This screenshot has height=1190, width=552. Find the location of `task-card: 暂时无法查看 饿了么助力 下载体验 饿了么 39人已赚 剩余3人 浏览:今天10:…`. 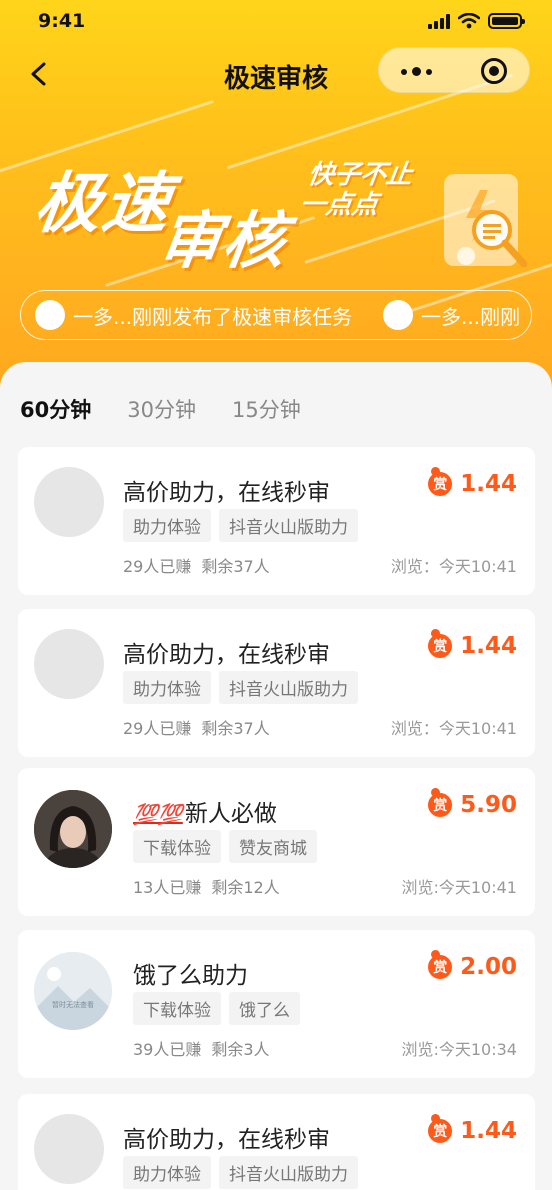

task-card: 暂时无法查看 饿了么助力 下载体验 饿了么 39人已赚 剩余3人 浏览:今天10:… is located at coordinates (276, 1004).